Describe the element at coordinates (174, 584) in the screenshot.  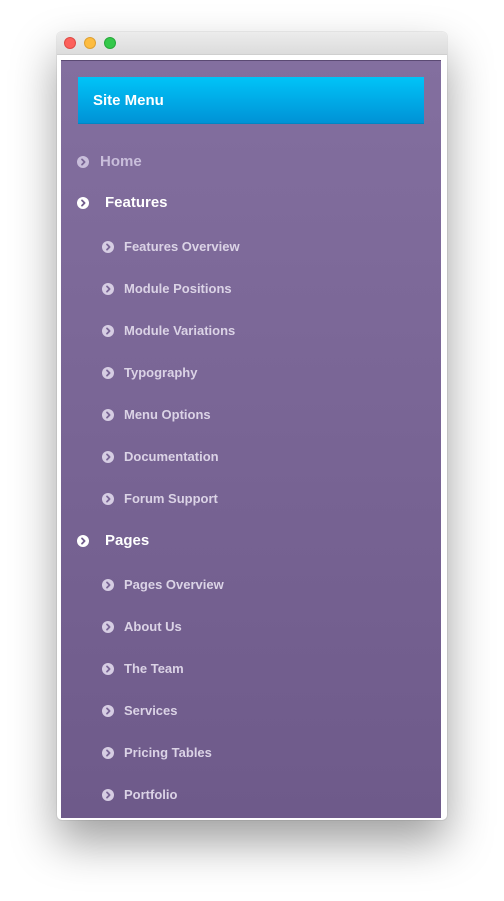
I see `menu-item-label: Pages Overview` at that location.